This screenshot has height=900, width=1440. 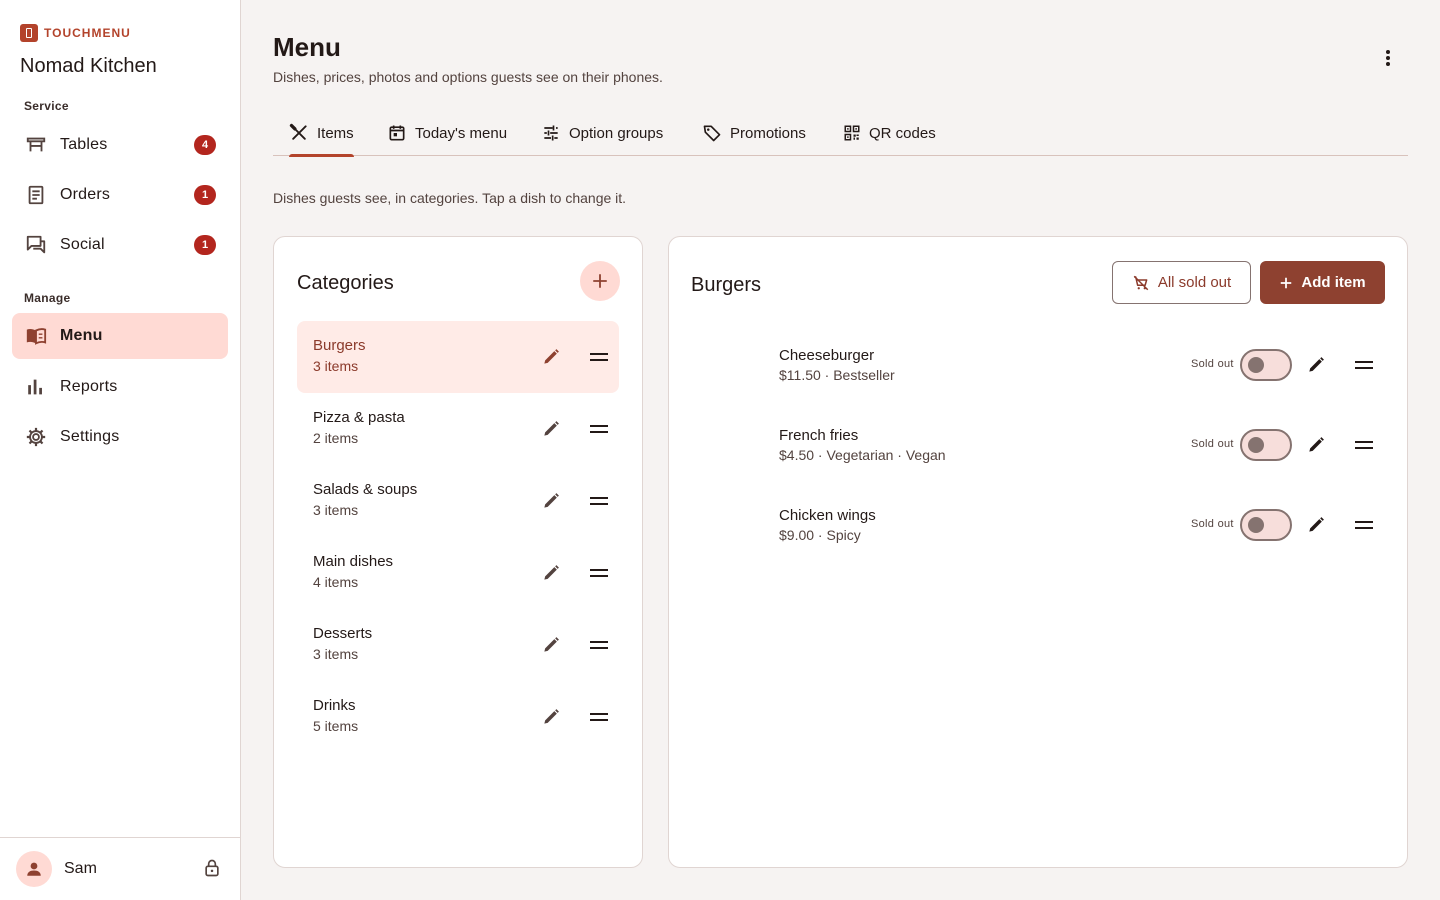 What do you see at coordinates (827, 355) in the screenshot?
I see `item-name: Cheeseburger` at bounding box center [827, 355].